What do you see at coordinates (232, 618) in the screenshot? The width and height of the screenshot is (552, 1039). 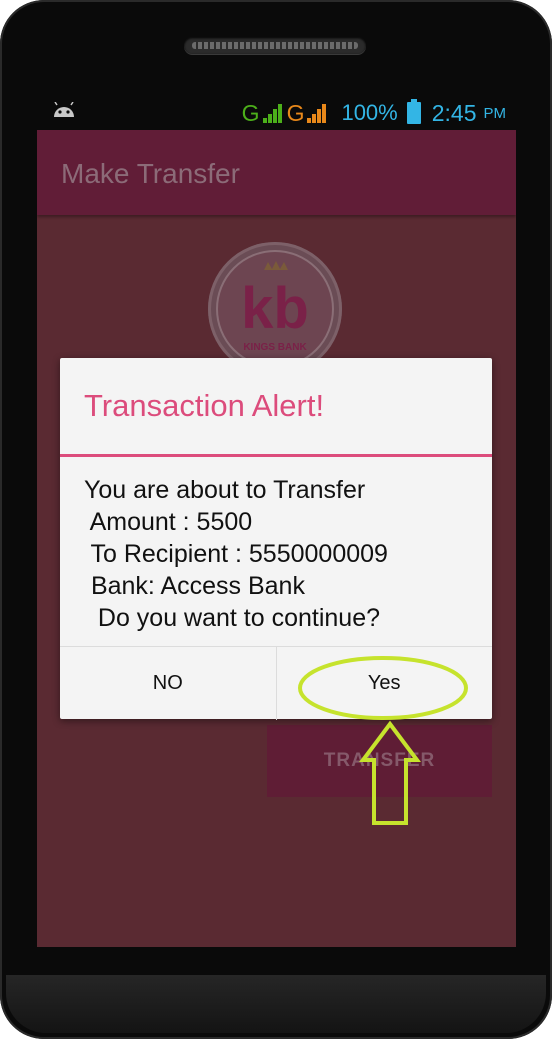 I see `dialog-message-line: Do you want to continue?` at bounding box center [232, 618].